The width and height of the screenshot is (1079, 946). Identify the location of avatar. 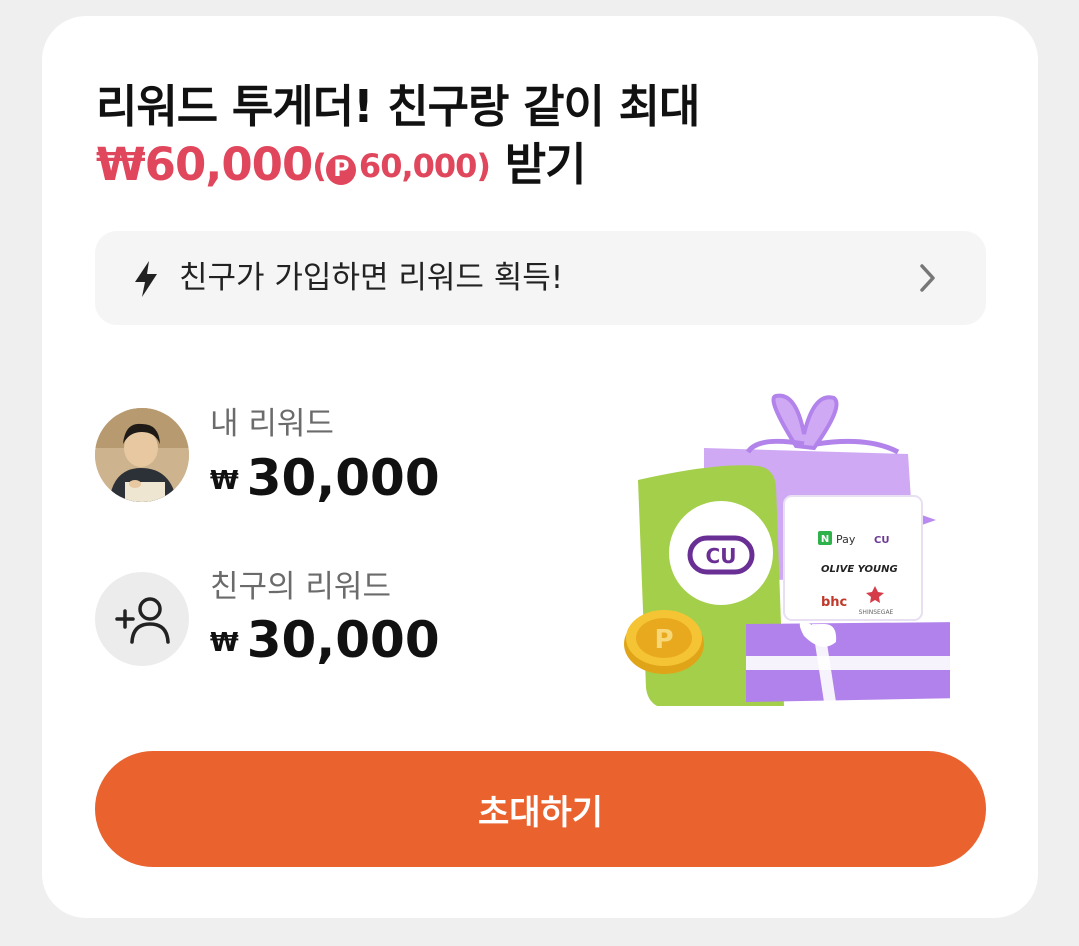
(142, 455).